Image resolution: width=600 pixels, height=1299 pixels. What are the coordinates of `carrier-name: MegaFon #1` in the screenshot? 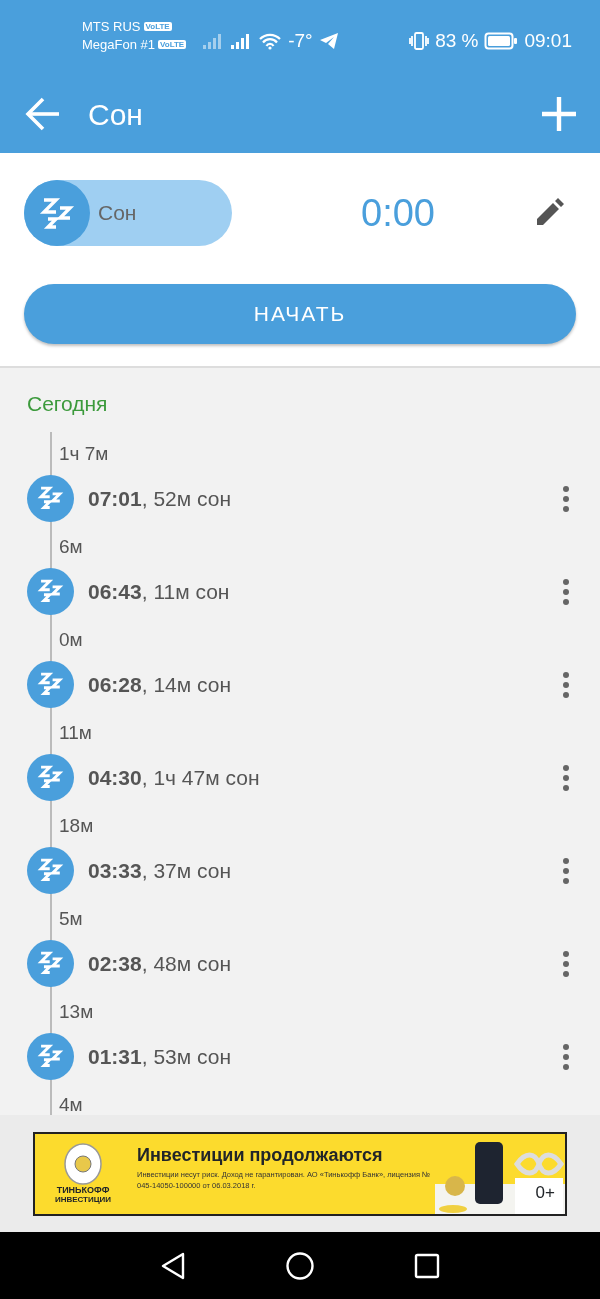 It's located at (118, 44).